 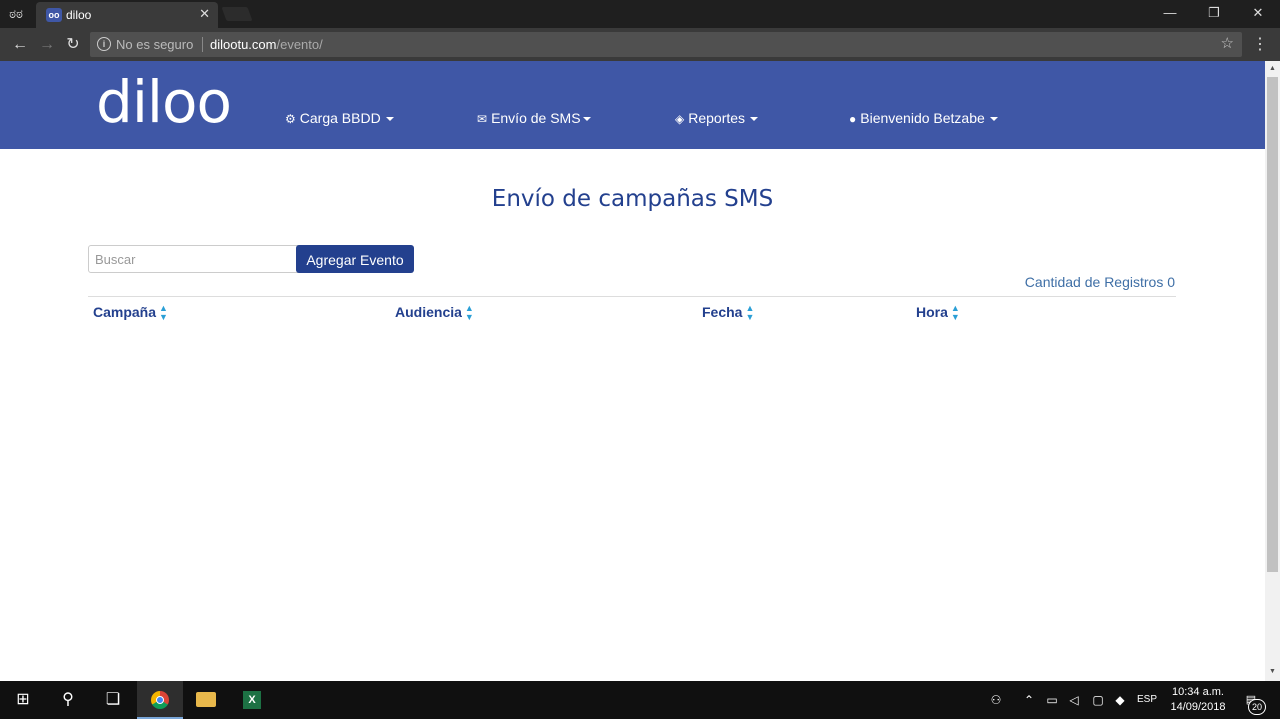 What do you see at coordinates (1258, 14) in the screenshot?
I see `close-window-button: ✕` at bounding box center [1258, 14].